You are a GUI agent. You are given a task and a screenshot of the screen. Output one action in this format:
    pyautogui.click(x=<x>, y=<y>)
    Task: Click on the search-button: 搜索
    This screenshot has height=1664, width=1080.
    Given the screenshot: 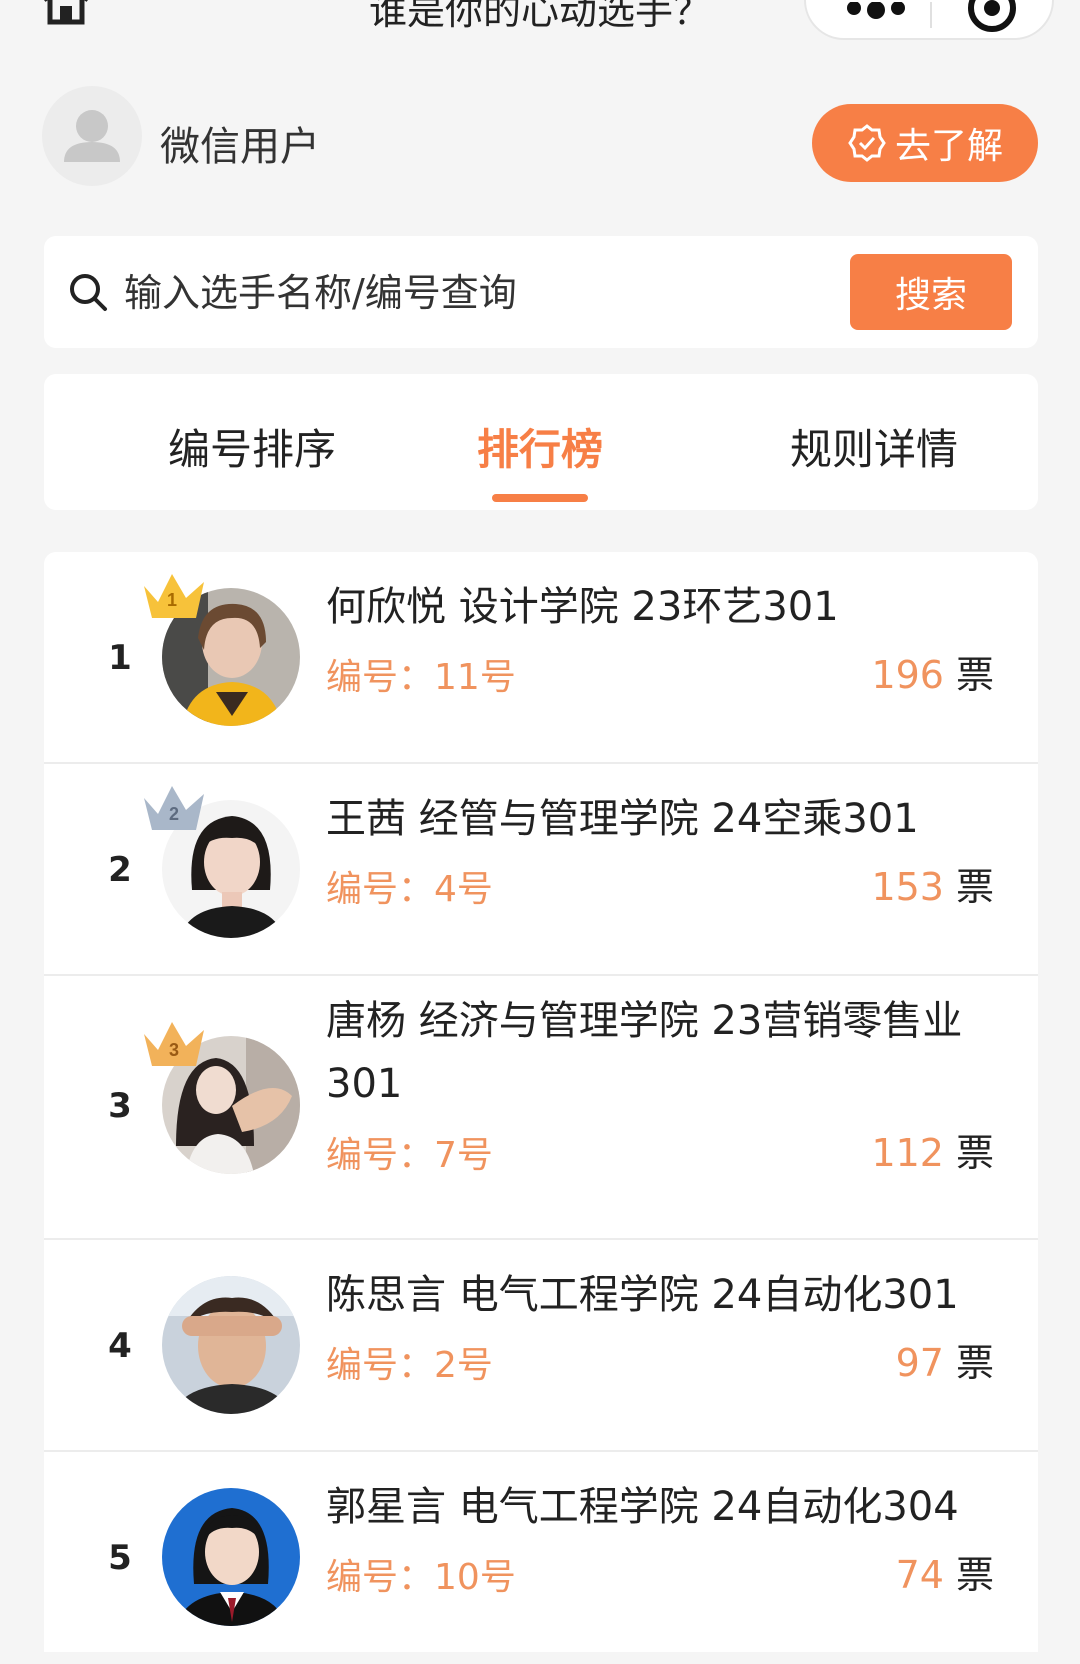 What is the action you would take?
    pyautogui.click(x=931, y=292)
    